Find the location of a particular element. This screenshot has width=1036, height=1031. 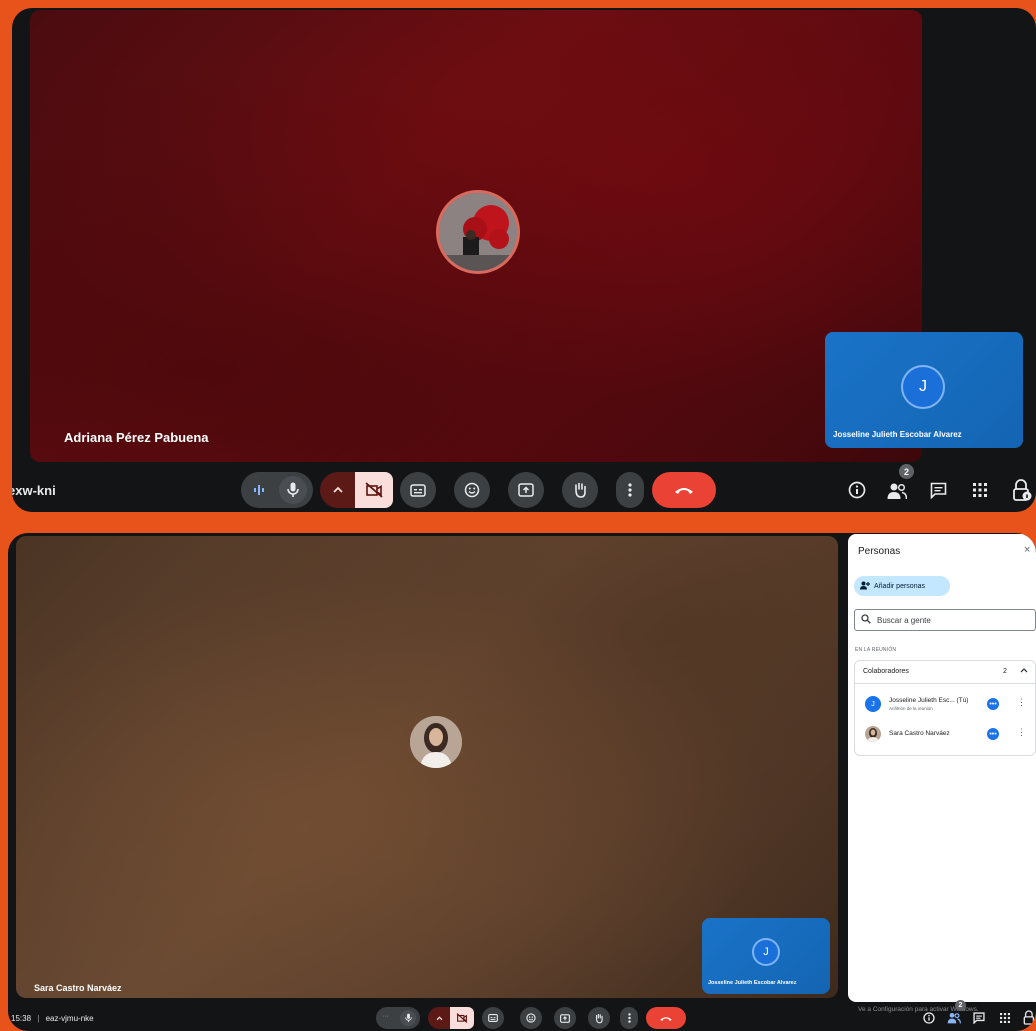

in-meeting-section-label: EN LA REUNIÓN is located at coordinates (876, 650).